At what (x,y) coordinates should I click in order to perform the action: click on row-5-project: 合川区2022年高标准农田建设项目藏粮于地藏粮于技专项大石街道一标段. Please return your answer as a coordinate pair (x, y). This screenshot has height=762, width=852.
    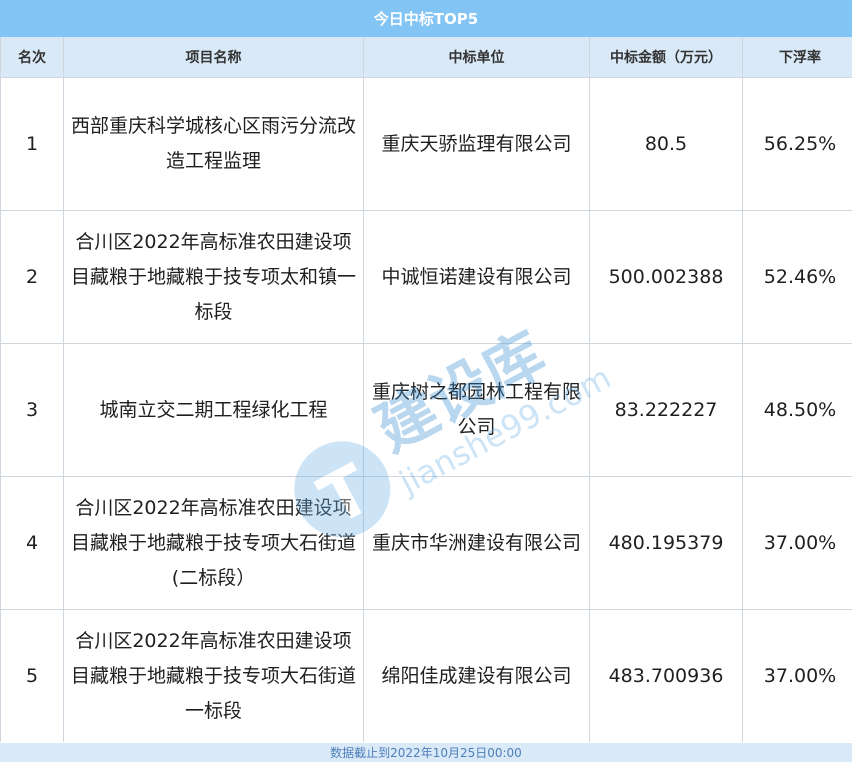
    Looking at the image, I should click on (213, 676).